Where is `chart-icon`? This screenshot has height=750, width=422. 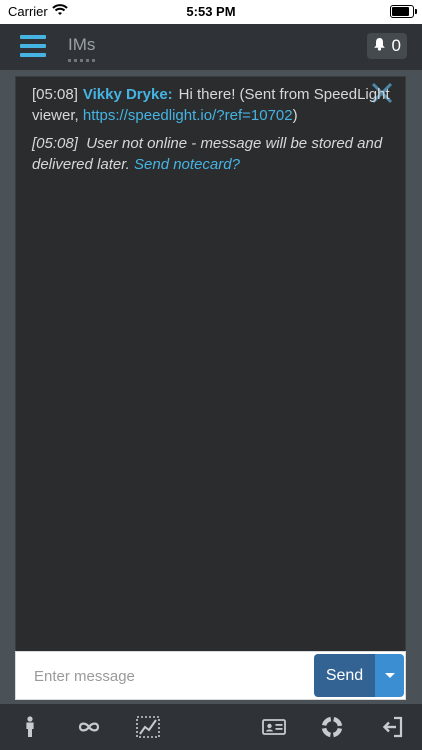 chart-icon is located at coordinates (148, 727).